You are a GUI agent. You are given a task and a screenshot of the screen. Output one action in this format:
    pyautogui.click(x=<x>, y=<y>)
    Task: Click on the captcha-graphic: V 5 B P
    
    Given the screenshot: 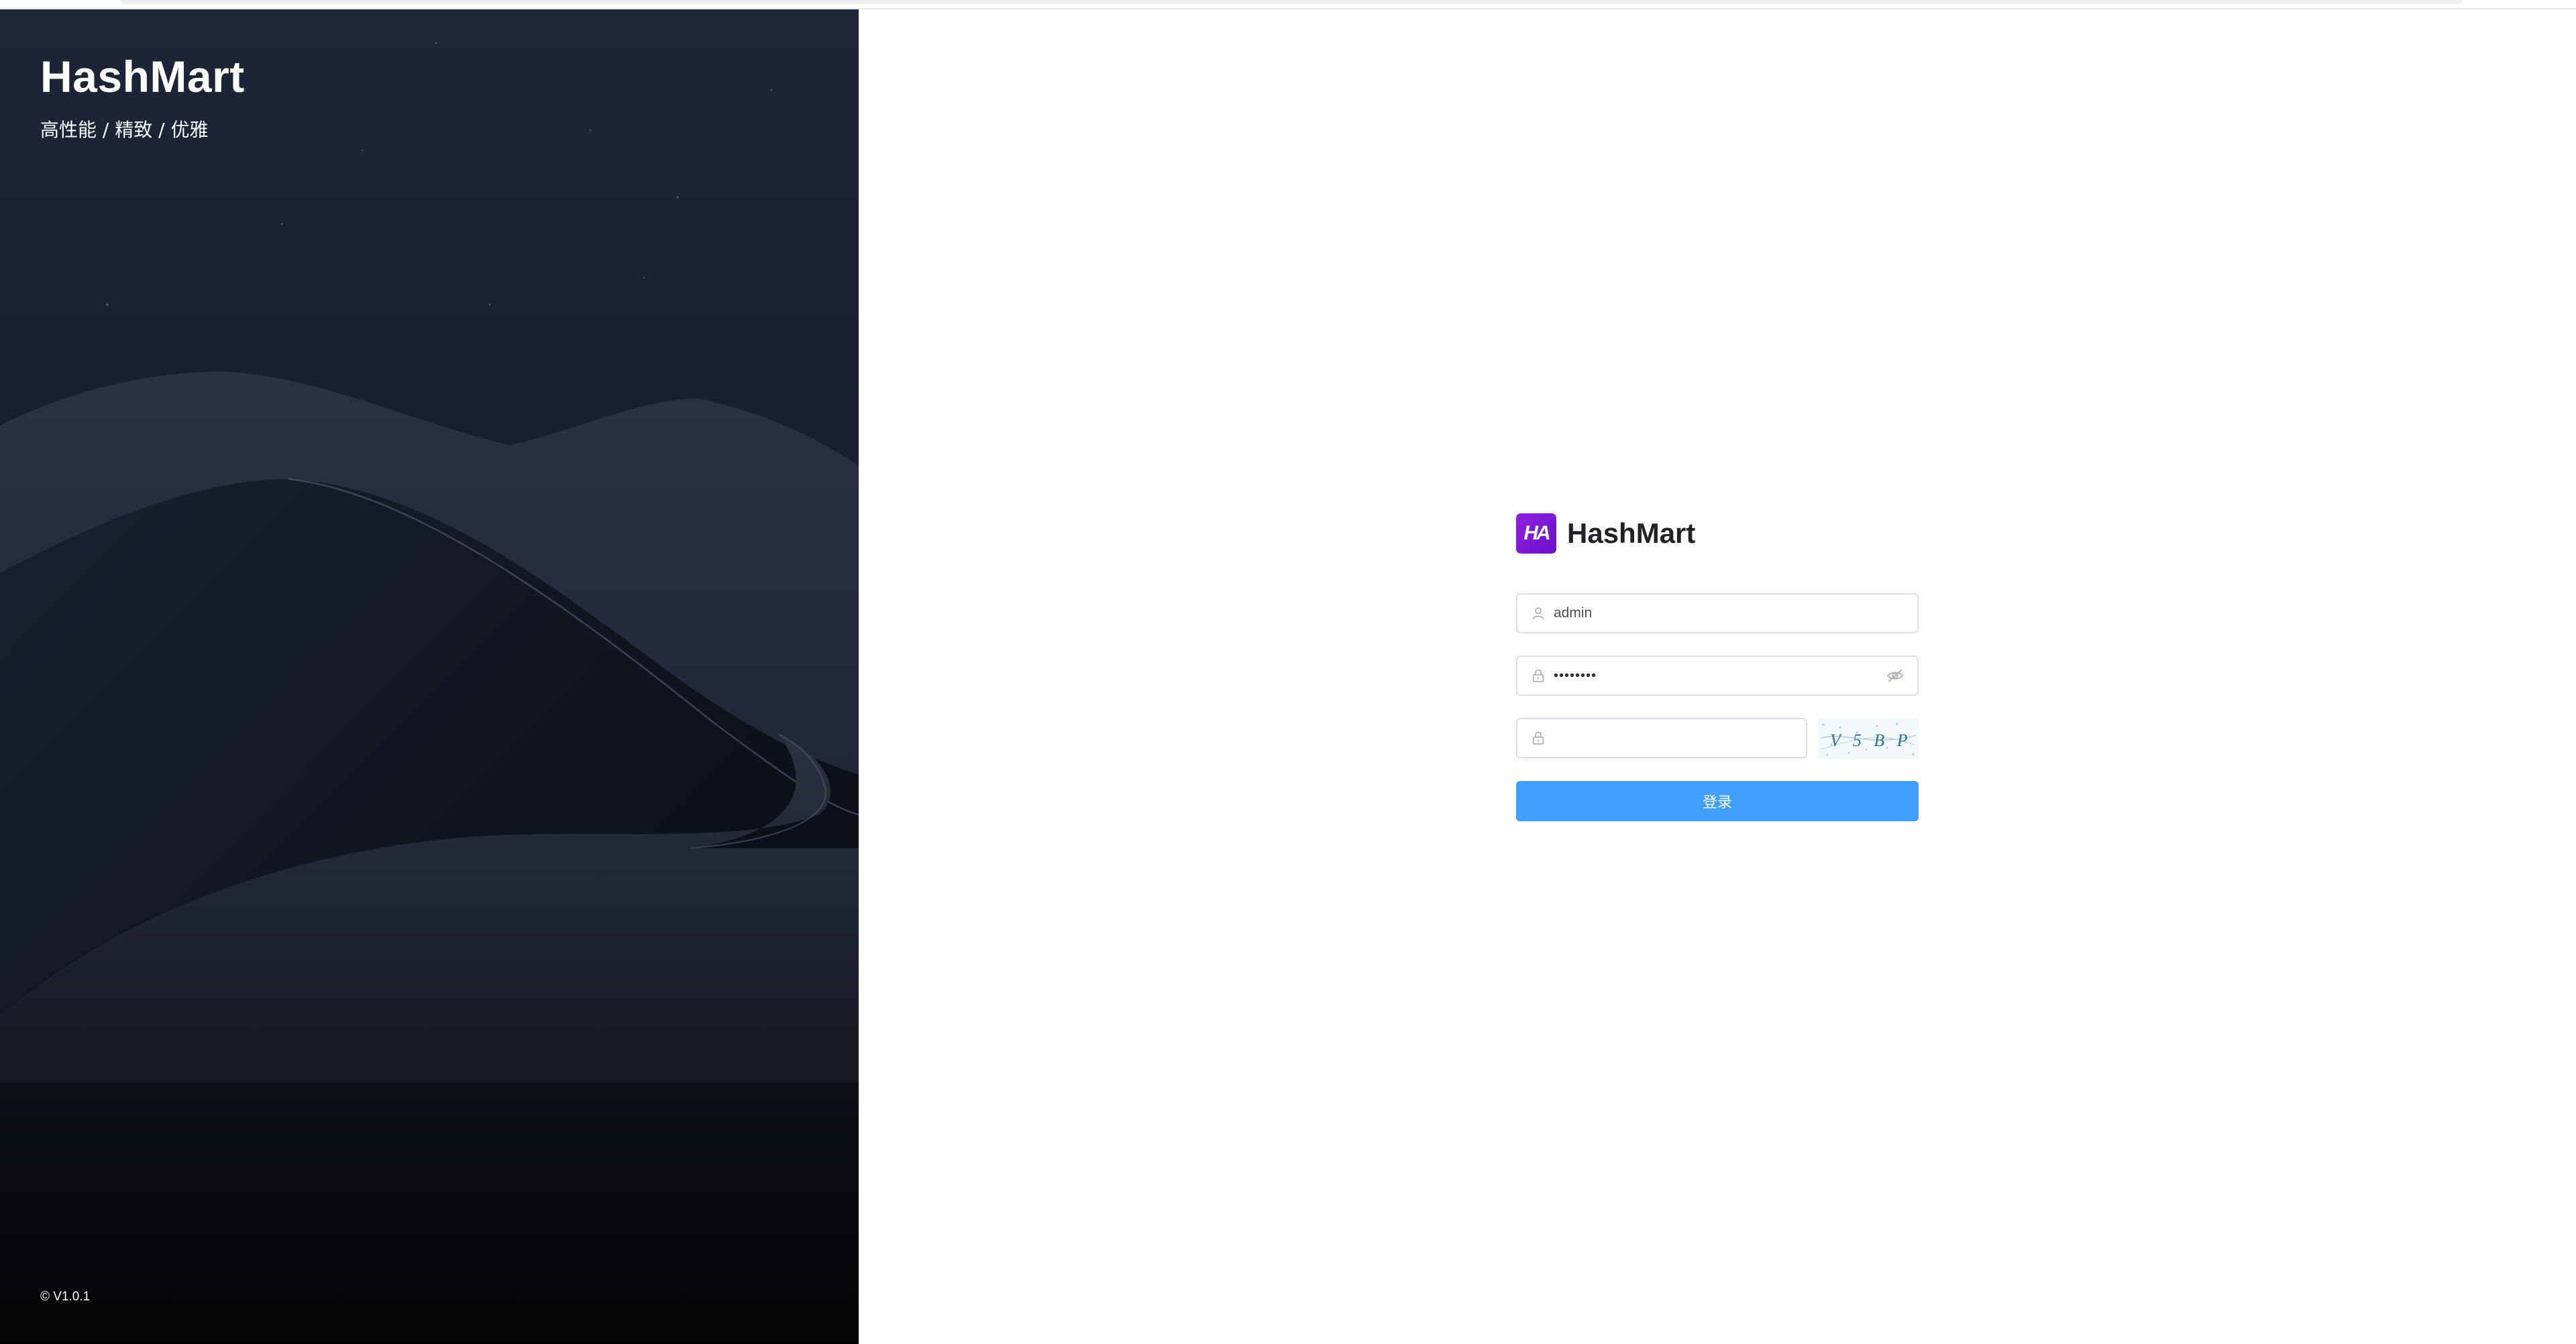 What is the action you would take?
    pyautogui.click(x=1868, y=740)
    